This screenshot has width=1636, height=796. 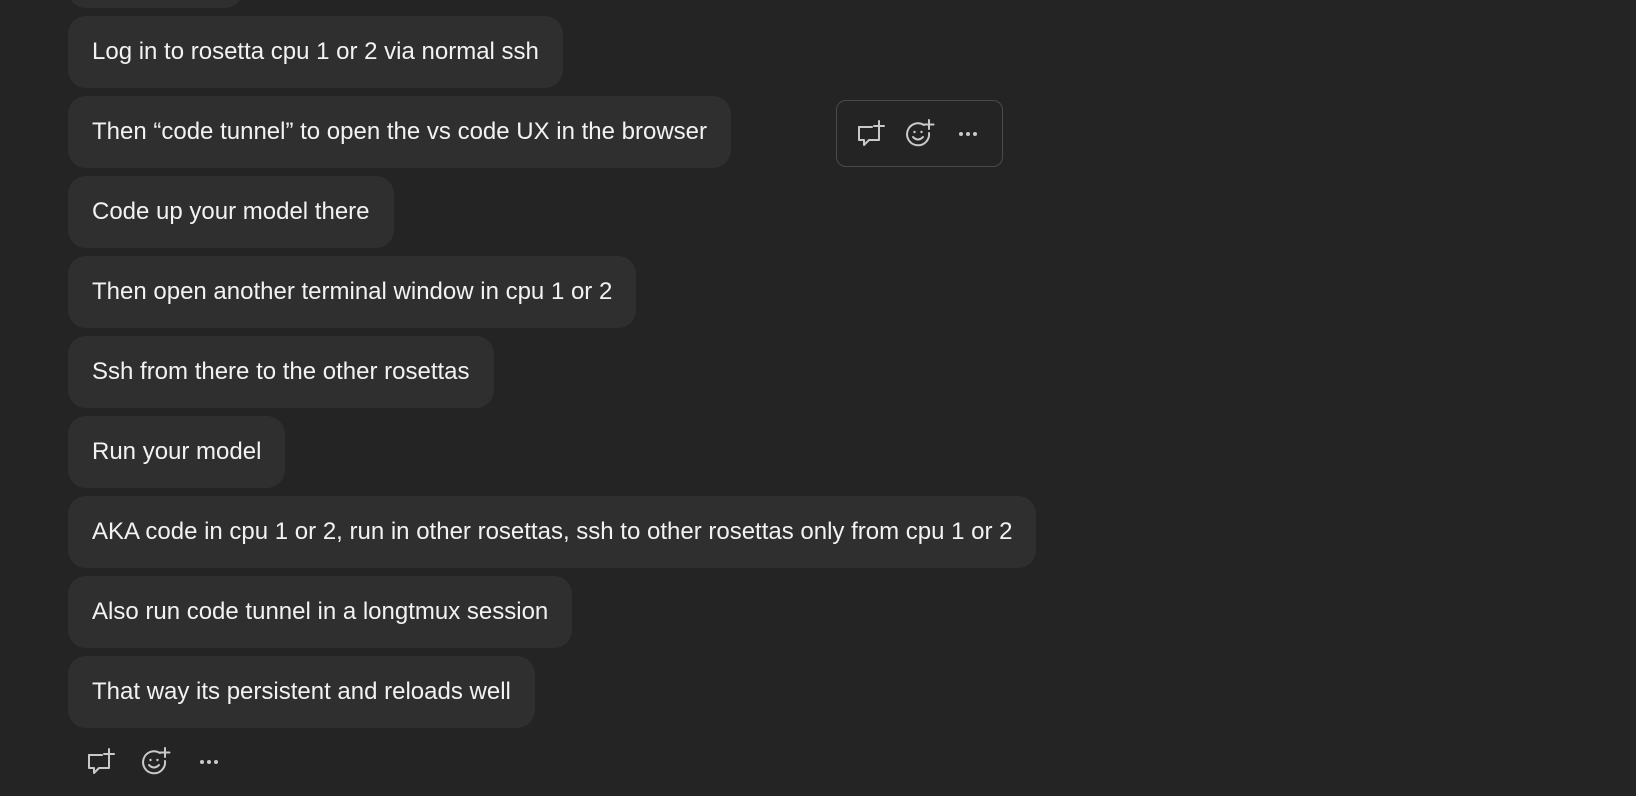 What do you see at coordinates (155, 4) in the screenshot?
I see `previous-message-bubble-partial` at bounding box center [155, 4].